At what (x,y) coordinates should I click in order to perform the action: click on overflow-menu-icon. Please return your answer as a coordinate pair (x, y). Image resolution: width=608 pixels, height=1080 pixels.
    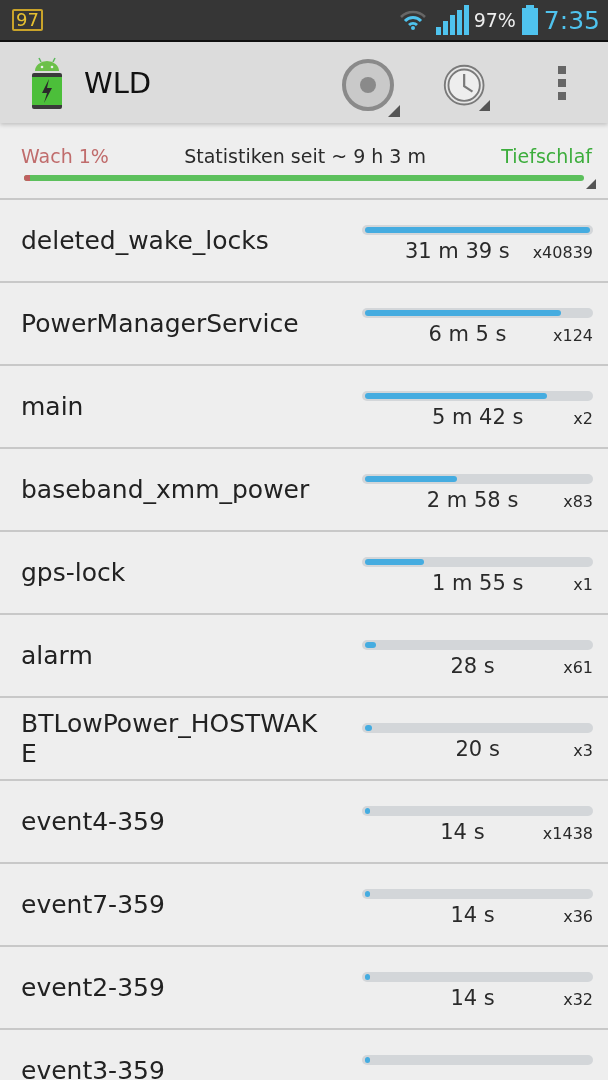
    Looking at the image, I should click on (562, 82).